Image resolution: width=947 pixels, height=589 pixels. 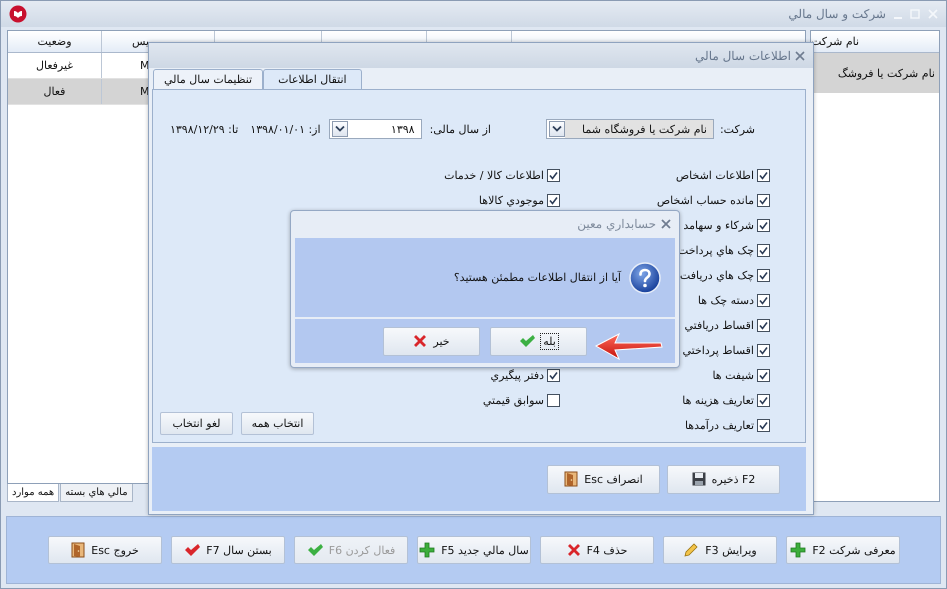 I want to click on table-row: نام شرکت یا فروشگ, so click(x=875, y=73).